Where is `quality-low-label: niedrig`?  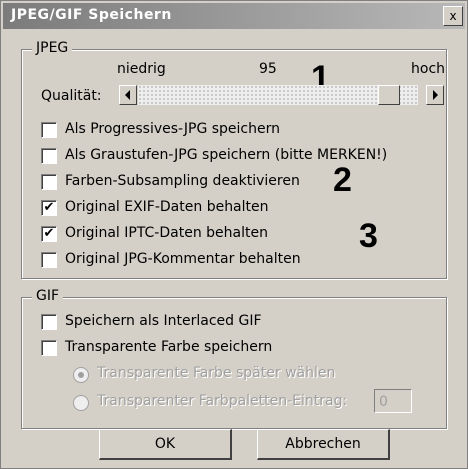 quality-low-label: niedrig is located at coordinates (141, 69).